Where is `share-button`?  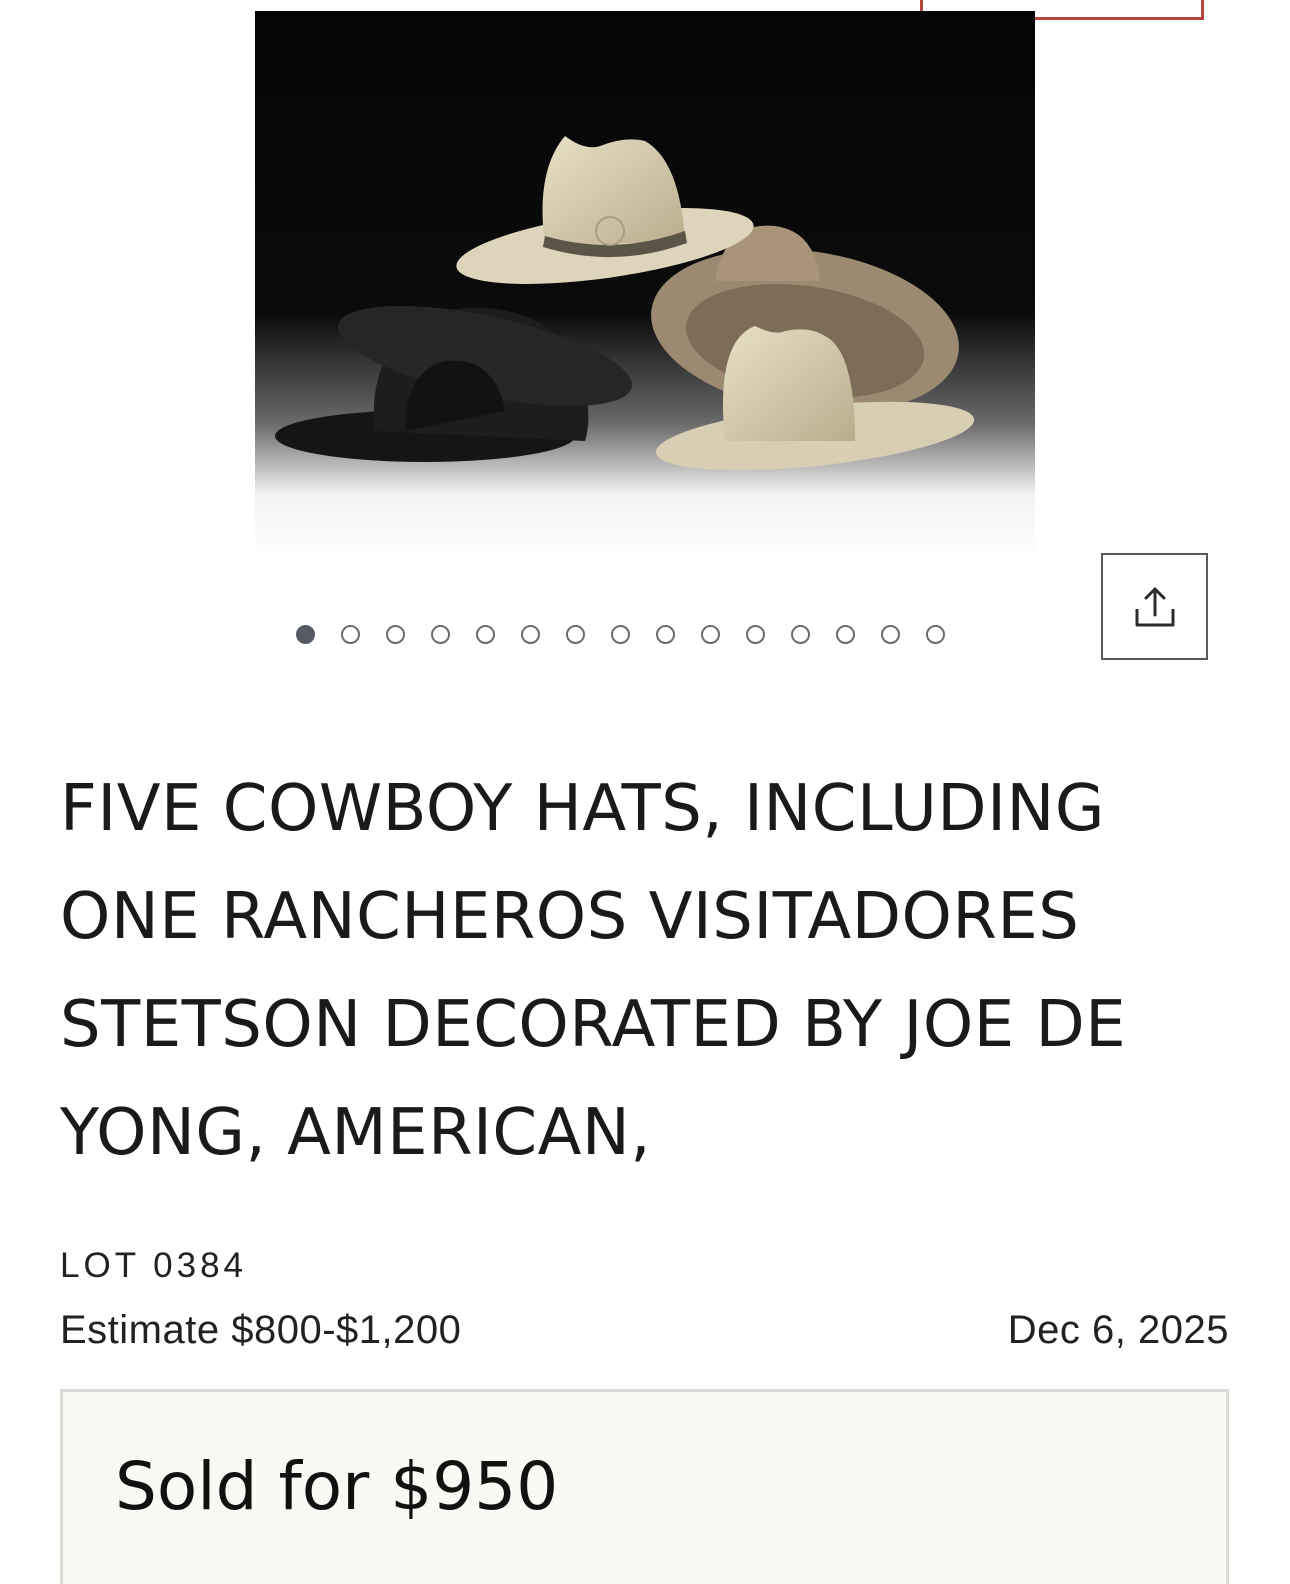
share-button is located at coordinates (1154, 606).